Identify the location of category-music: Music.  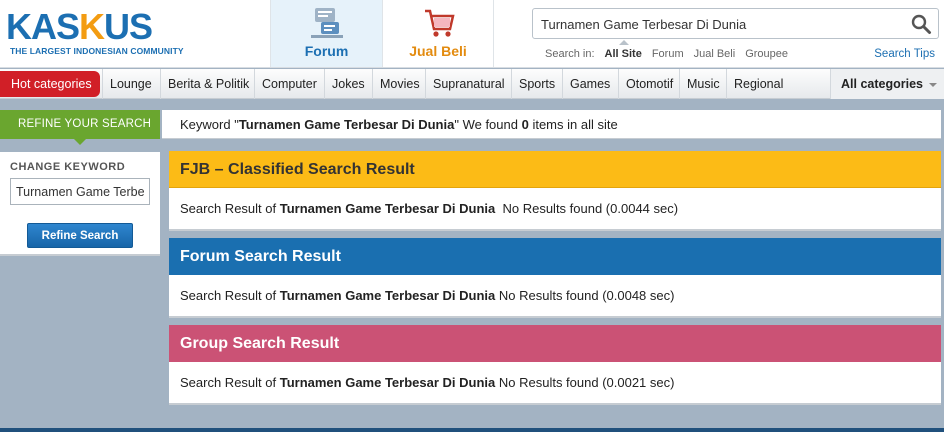
(703, 84).